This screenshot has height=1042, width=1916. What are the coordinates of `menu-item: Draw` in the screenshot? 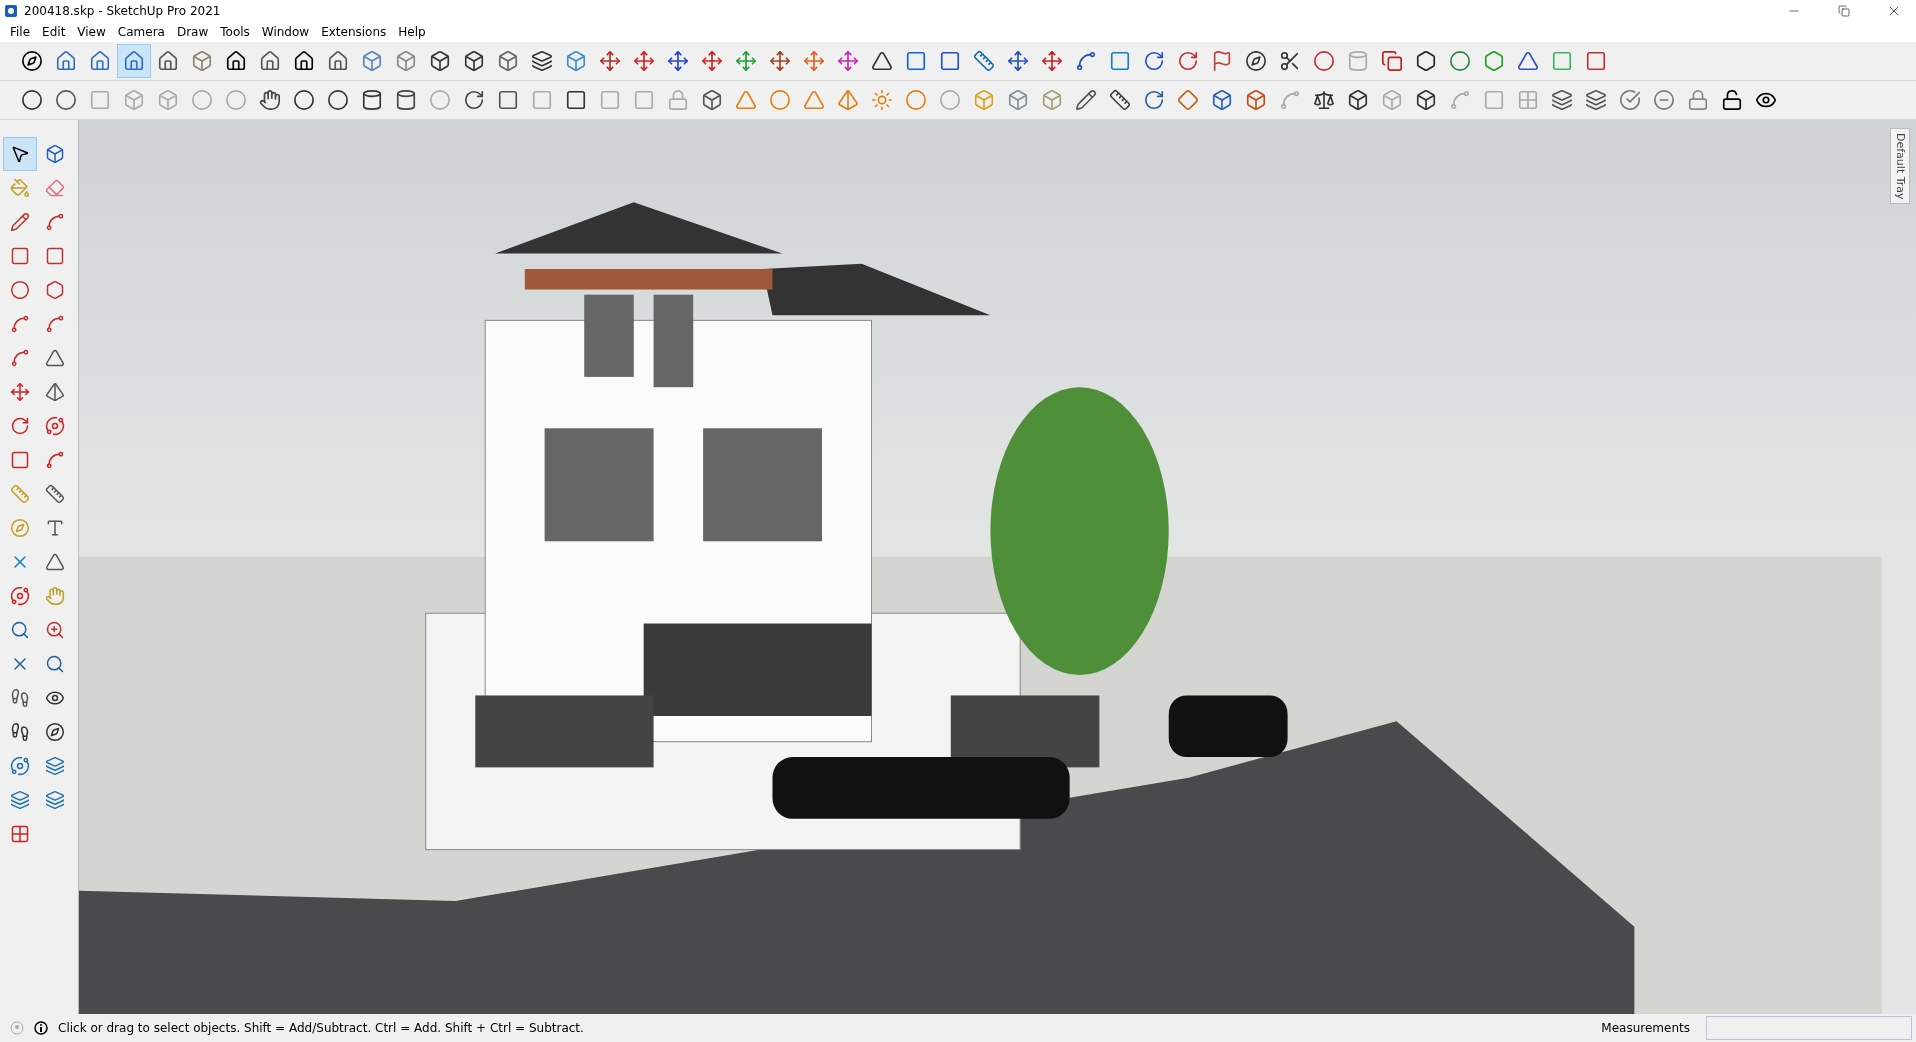 It's located at (192, 32).